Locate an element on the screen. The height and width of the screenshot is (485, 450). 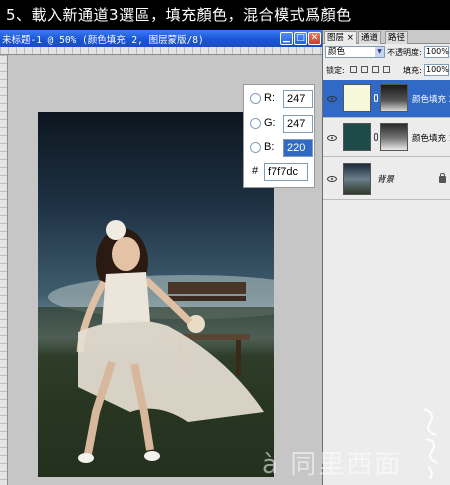
lock-image-icon is located at coordinates (364, 69).